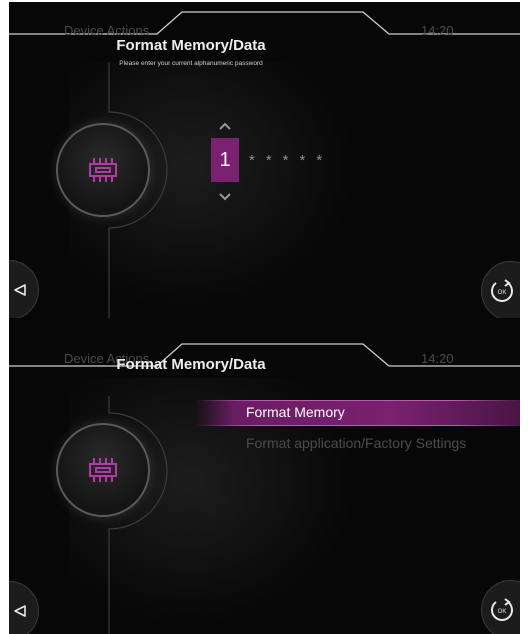  Describe the element at coordinates (225, 126) in the screenshot. I see `chevron-up-icon` at that location.